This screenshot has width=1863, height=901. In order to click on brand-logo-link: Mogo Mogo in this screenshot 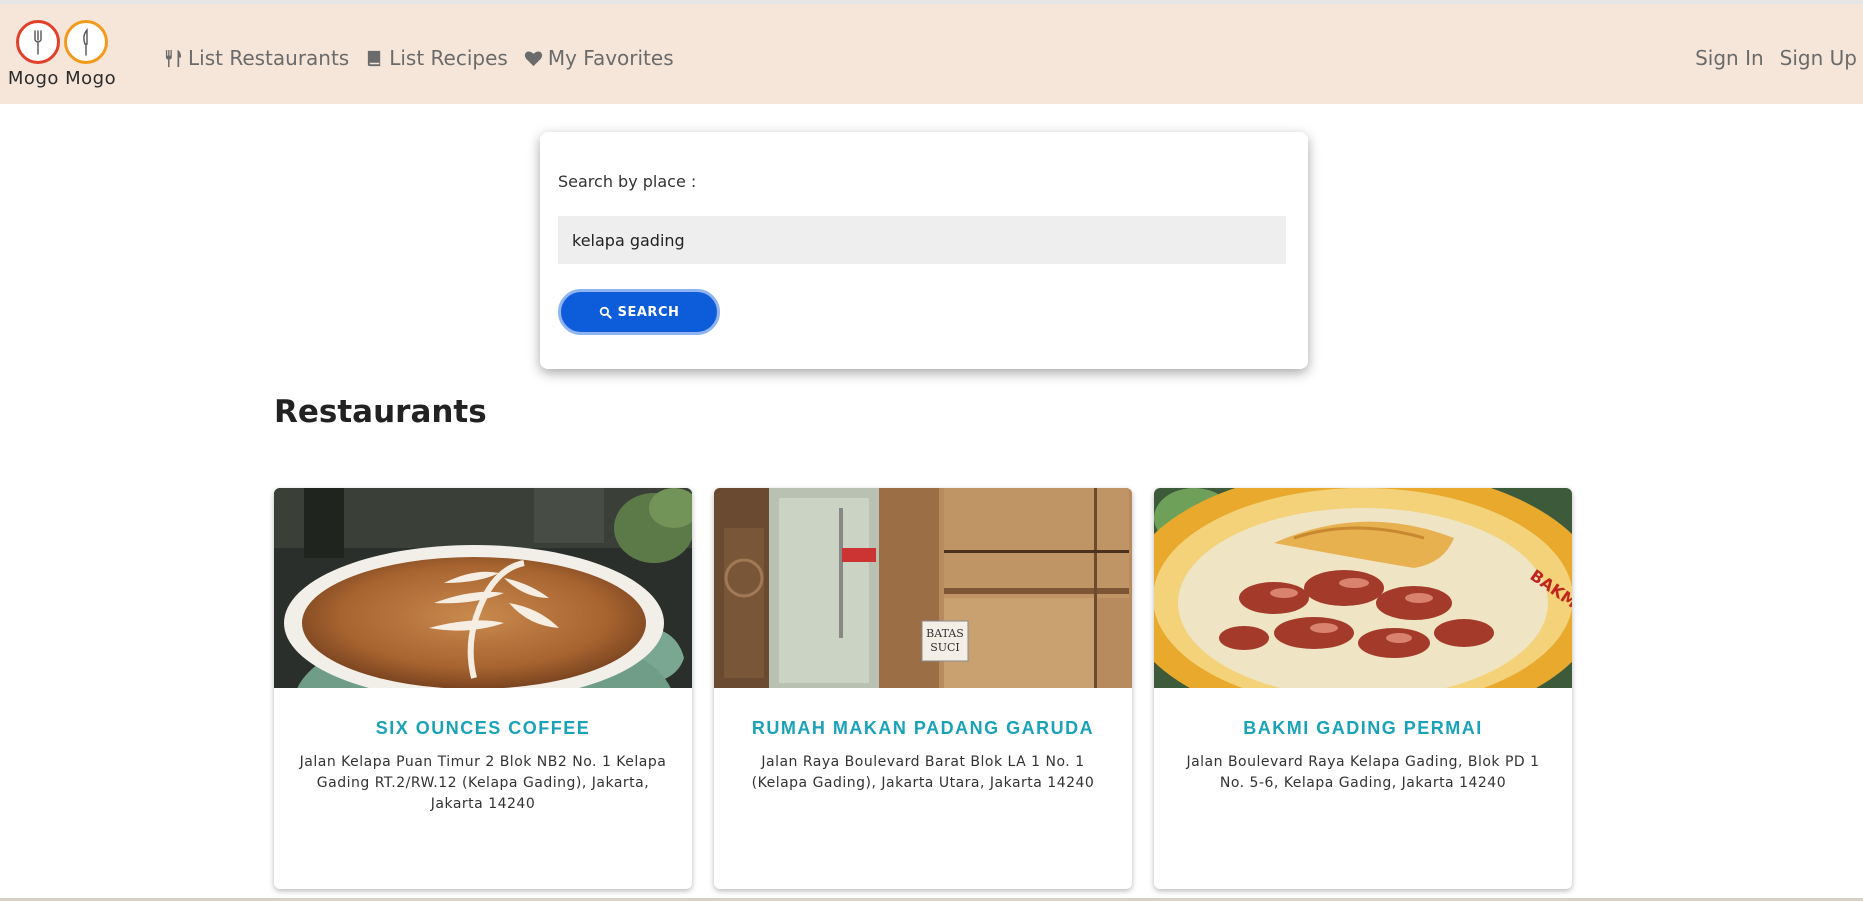, I will do `click(62, 56)`.